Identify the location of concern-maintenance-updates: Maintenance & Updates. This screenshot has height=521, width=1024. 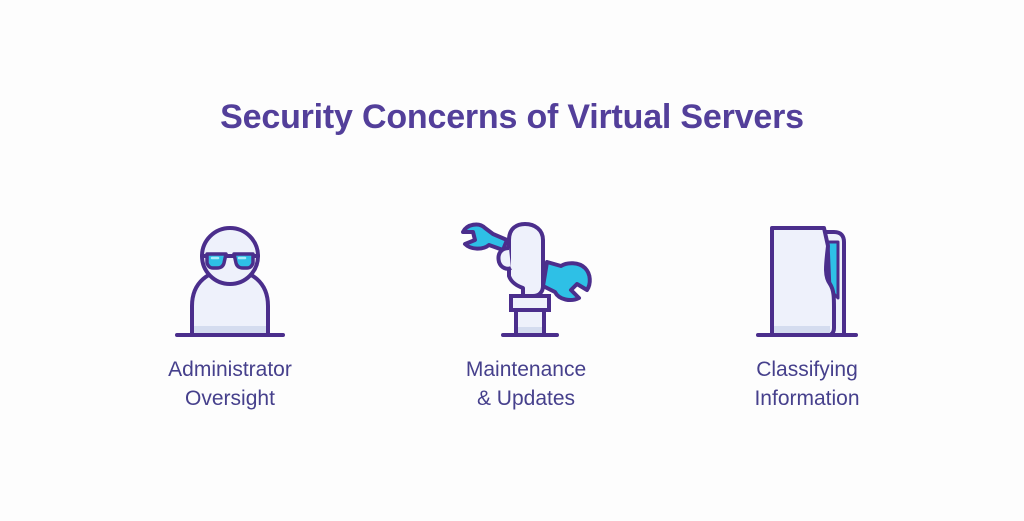
(526, 315).